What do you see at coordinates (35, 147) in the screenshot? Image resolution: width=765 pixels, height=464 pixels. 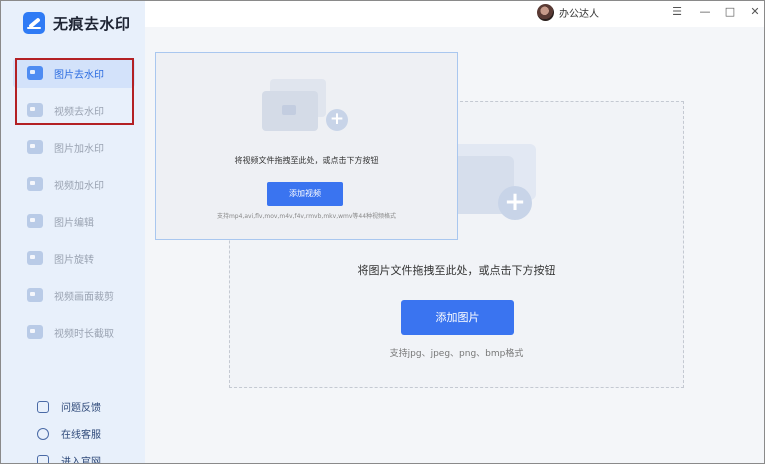 I see `image-add-icon` at bounding box center [35, 147].